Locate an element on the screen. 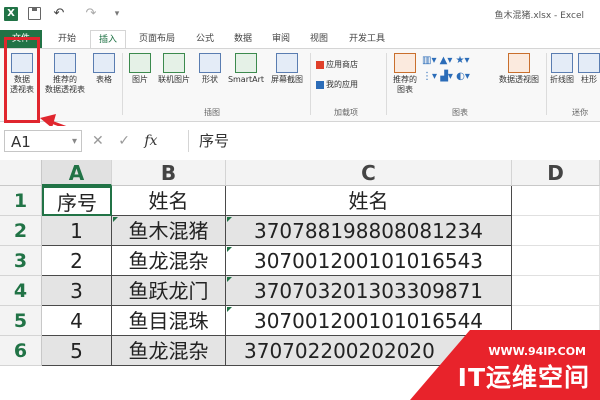 This screenshot has height=400, width=600. smartart-icon is located at coordinates (246, 63).